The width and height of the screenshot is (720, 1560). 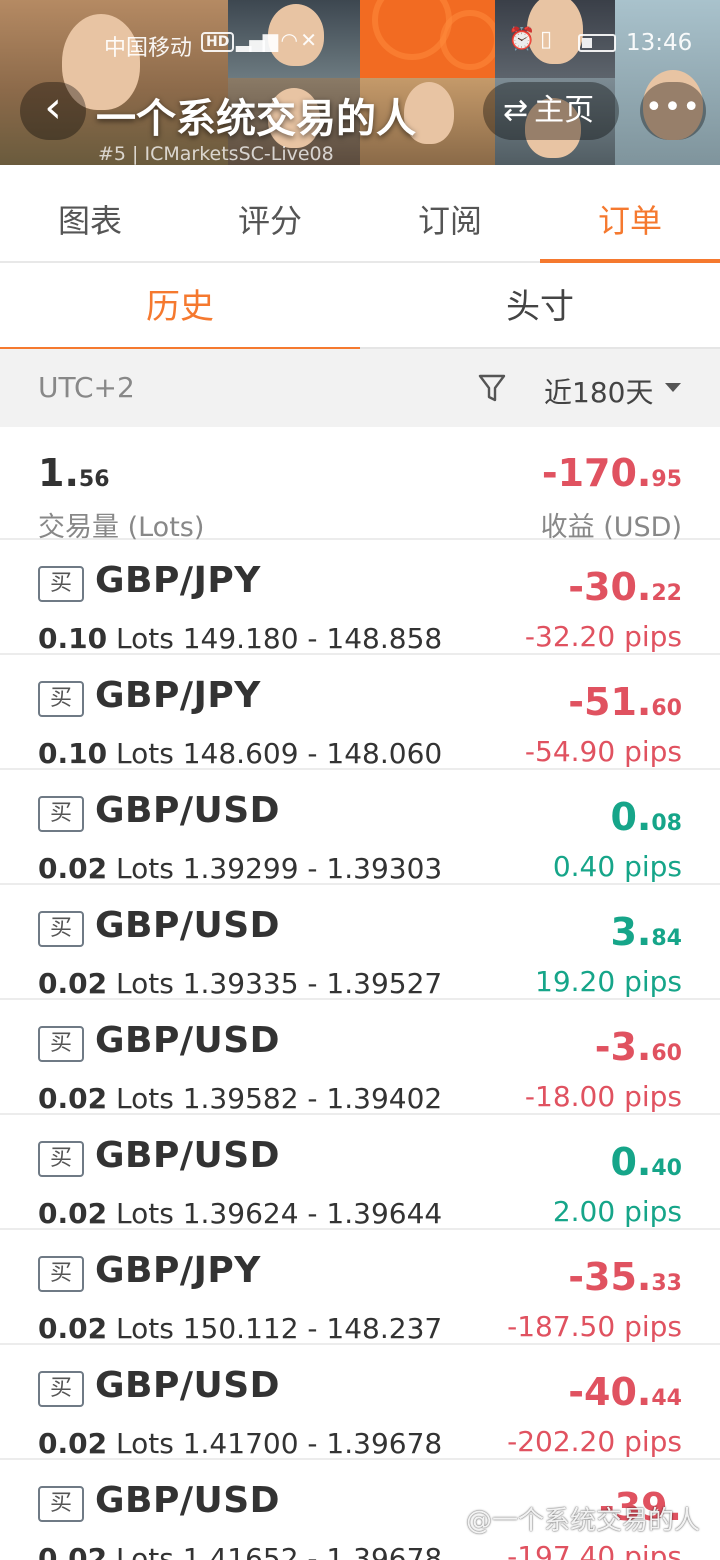 I want to click on more-dots-icon: •••, so click(x=673, y=107).